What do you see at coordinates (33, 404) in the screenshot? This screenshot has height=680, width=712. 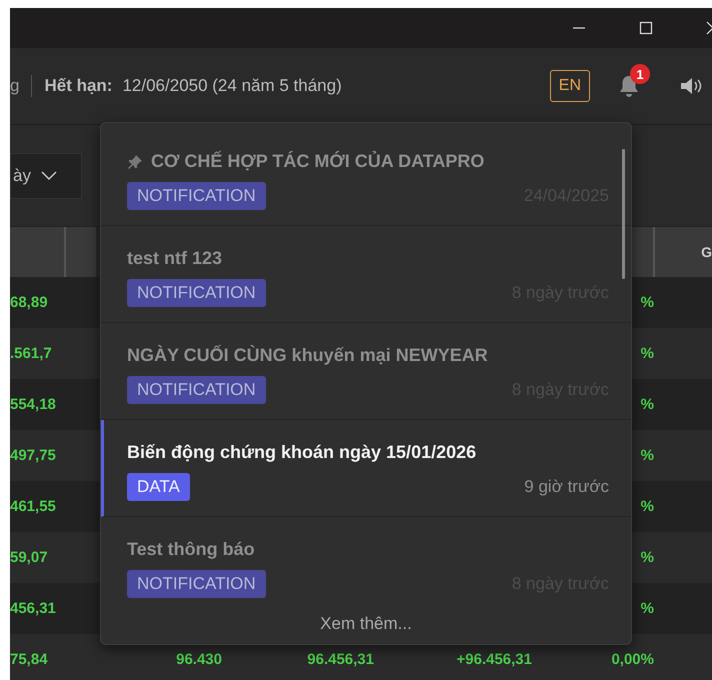 I see `table-cell: 554,18` at bounding box center [33, 404].